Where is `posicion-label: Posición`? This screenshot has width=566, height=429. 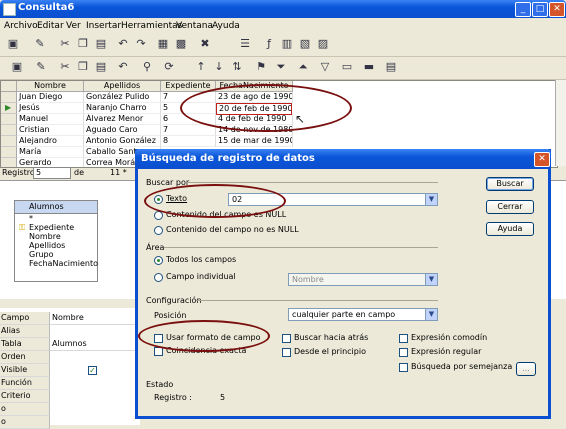 posicion-label: Posición is located at coordinates (170, 315).